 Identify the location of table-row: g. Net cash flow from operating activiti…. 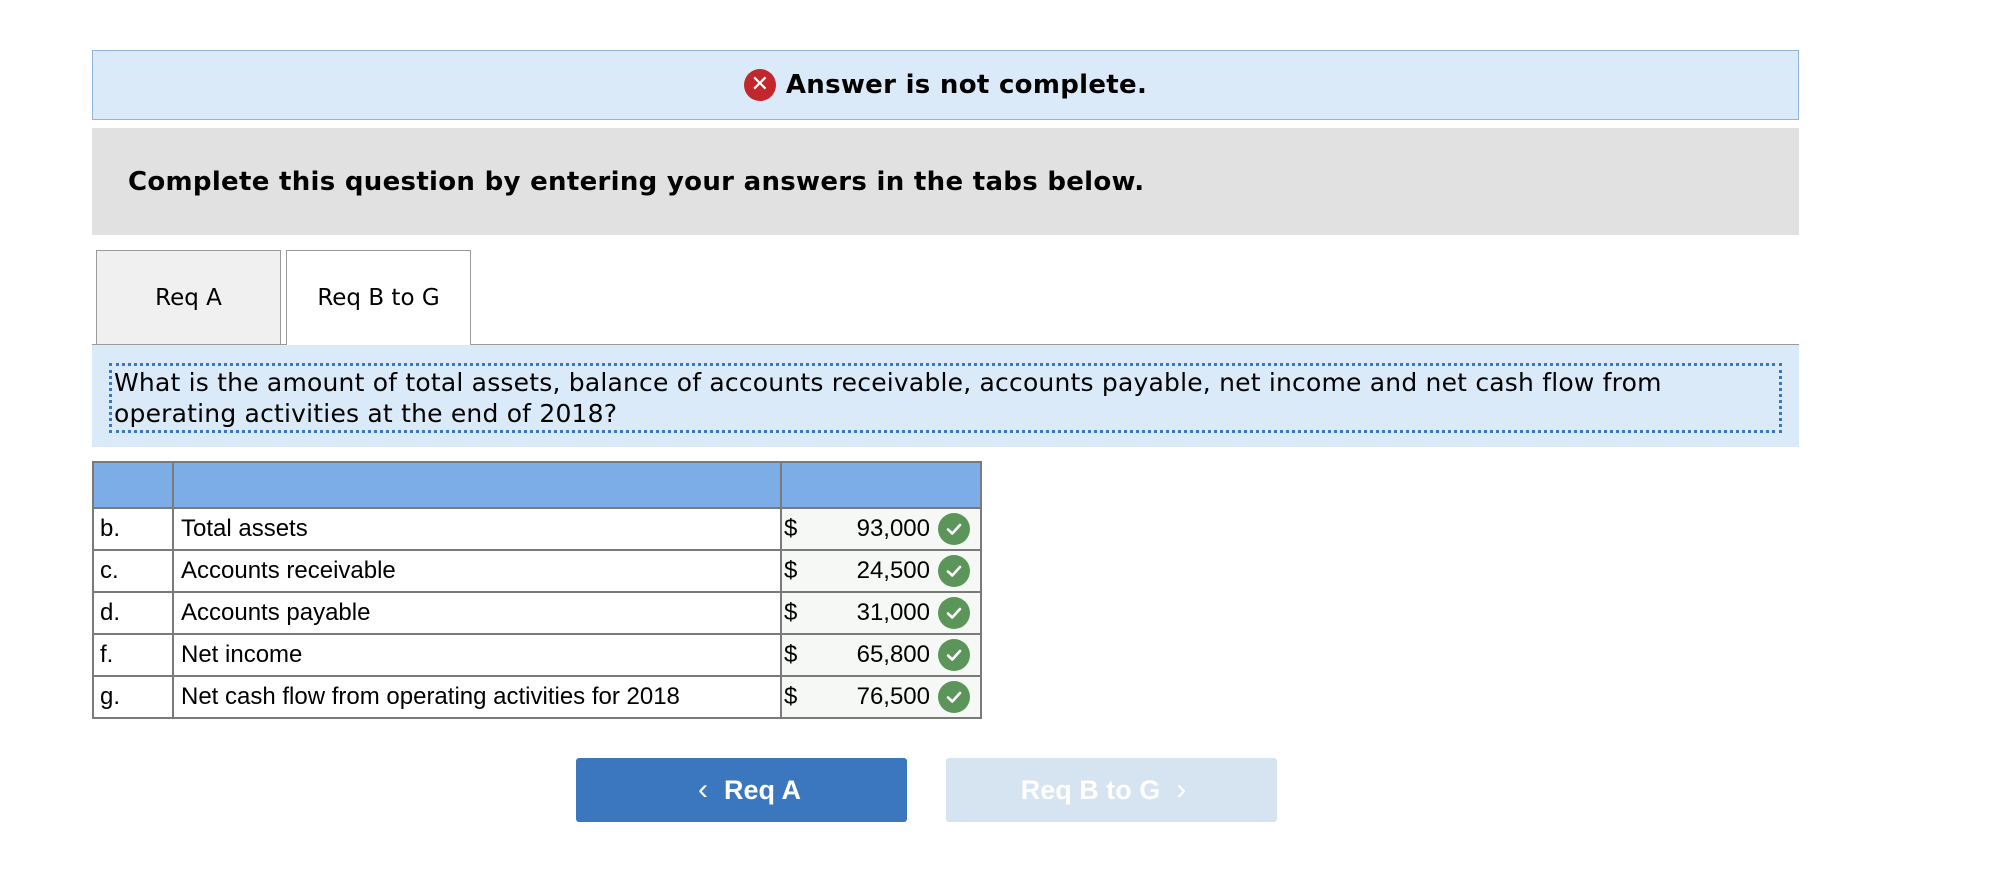
(537, 697).